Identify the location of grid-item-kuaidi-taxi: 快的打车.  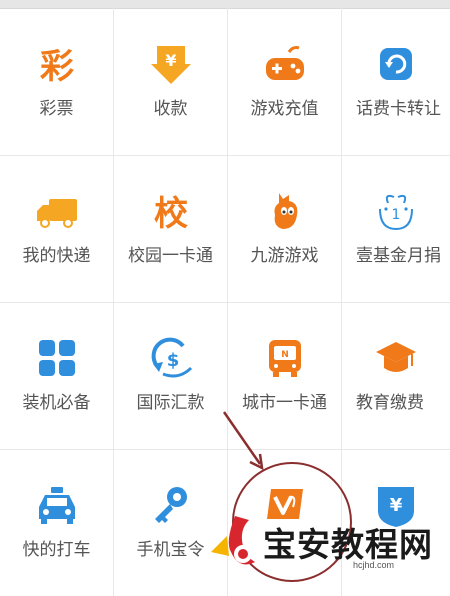
(57, 522).